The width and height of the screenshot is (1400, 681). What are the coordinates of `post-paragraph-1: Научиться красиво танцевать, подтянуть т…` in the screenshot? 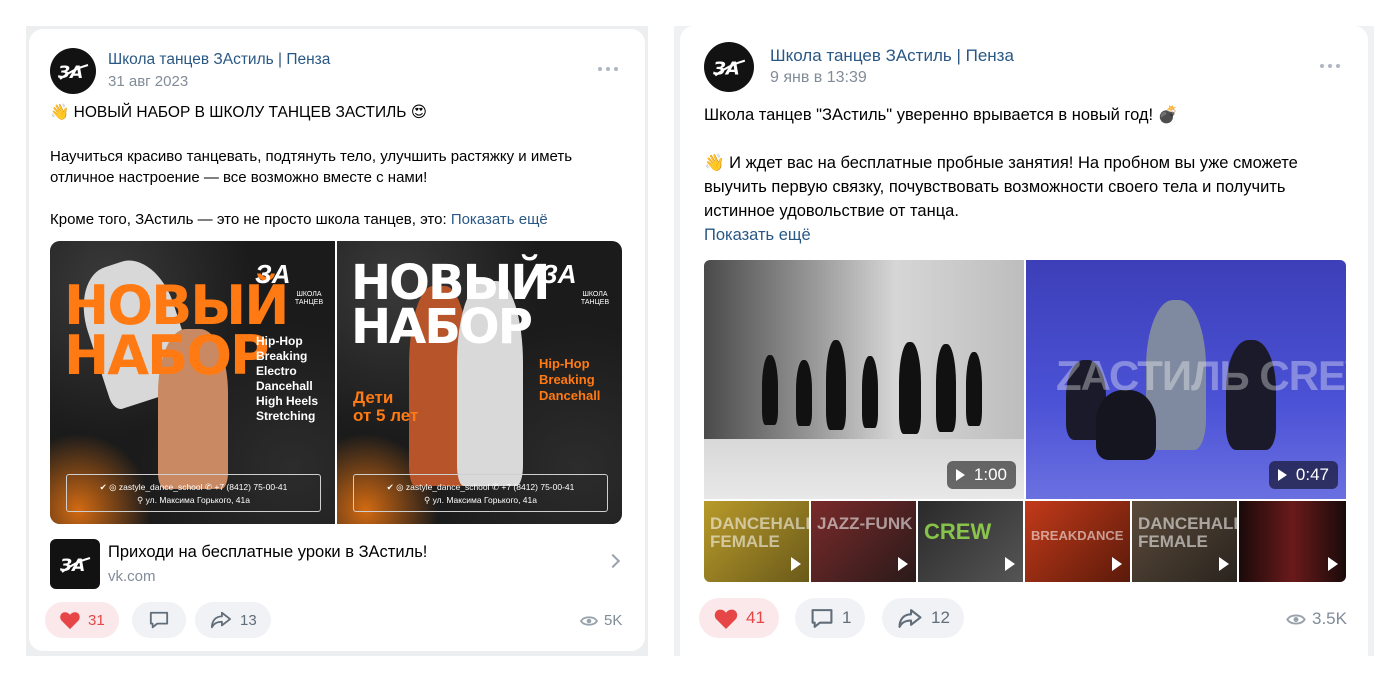 It's located at (311, 167).